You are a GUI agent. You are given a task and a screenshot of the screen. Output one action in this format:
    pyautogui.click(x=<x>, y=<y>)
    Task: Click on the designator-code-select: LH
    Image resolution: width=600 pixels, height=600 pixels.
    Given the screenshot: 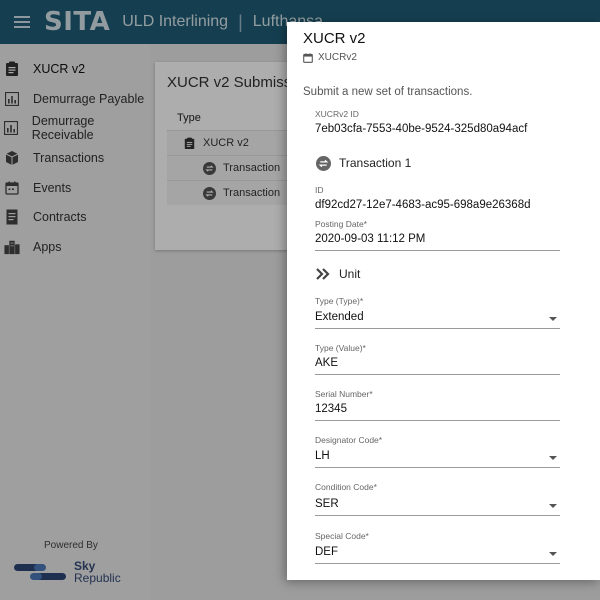 What is the action you would take?
    pyautogui.click(x=322, y=456)
    